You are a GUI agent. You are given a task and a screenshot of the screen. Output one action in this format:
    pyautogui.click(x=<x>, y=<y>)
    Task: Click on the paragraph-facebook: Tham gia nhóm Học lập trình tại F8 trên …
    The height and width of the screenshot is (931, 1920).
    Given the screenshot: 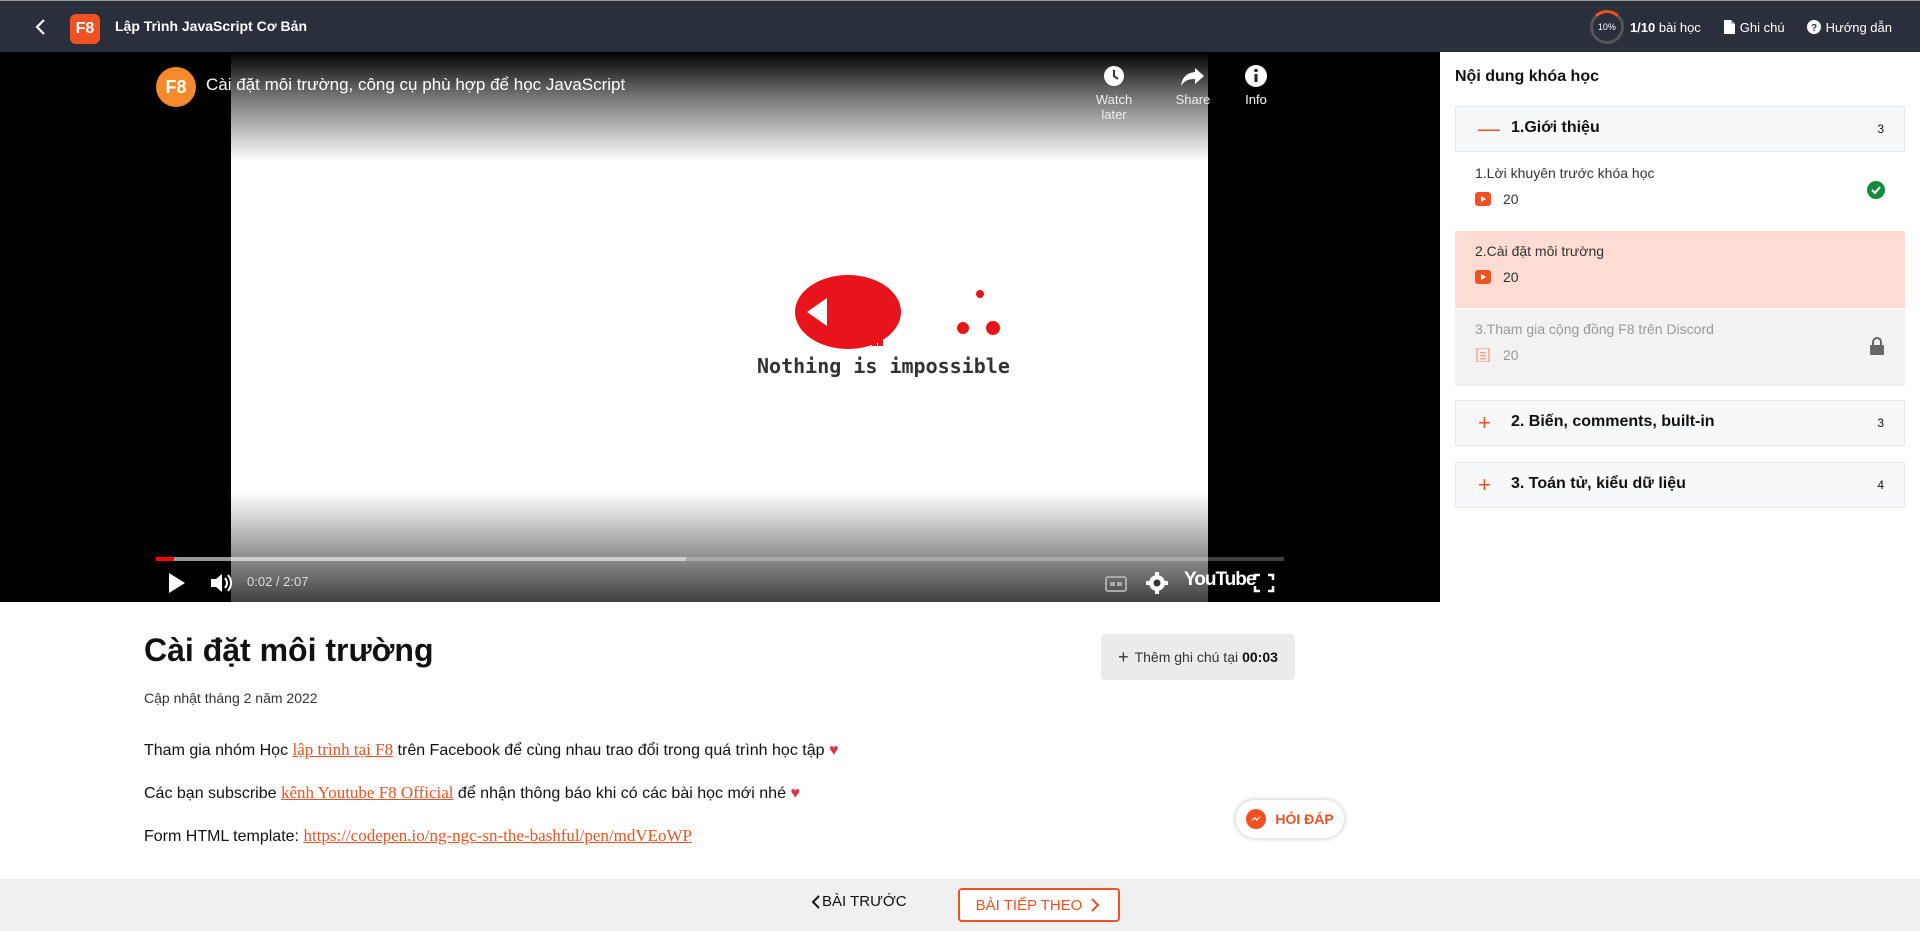 What is the action you would take?
    pyautogui.click(x=491, y=750)
    